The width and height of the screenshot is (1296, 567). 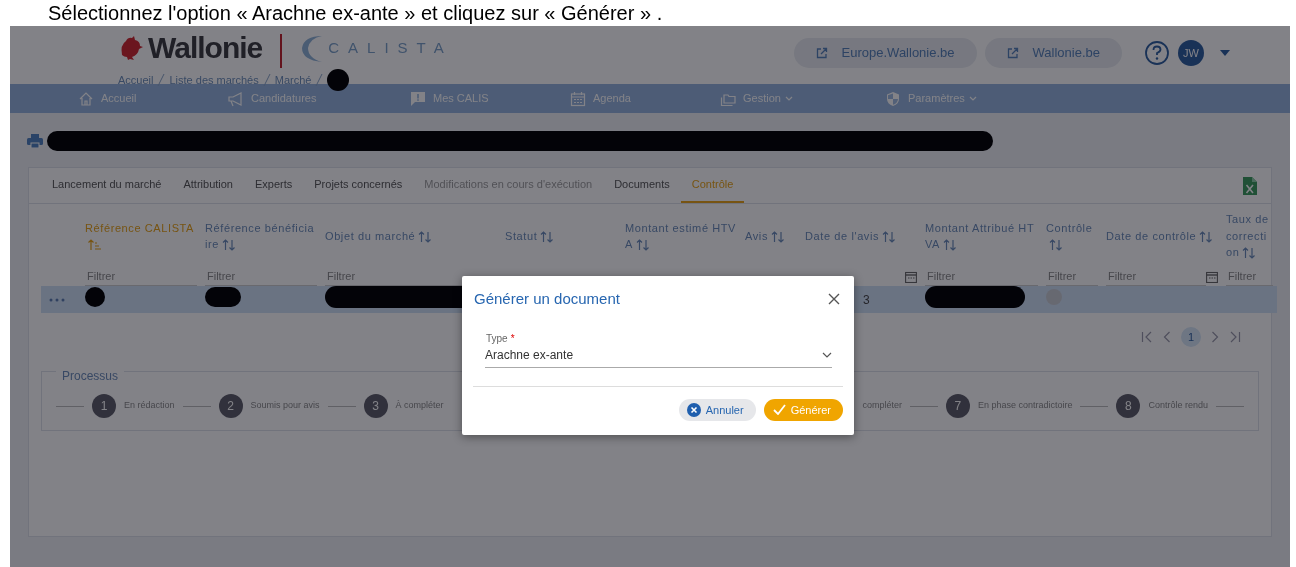 What do you see at coordinates (1250, 186) in the screenshot?
I see `spreadsheet-icon` at bounding box center [1250, 186].